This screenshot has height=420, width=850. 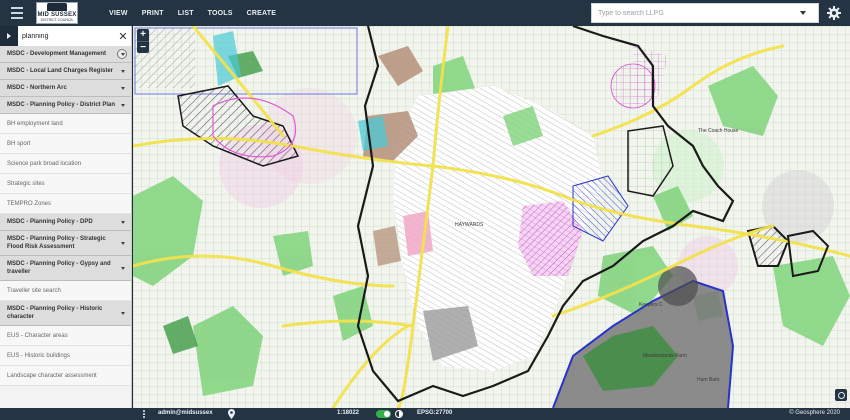 I want to click on map-label-haywards: HAYWARDS, so click(x=469, y=225).